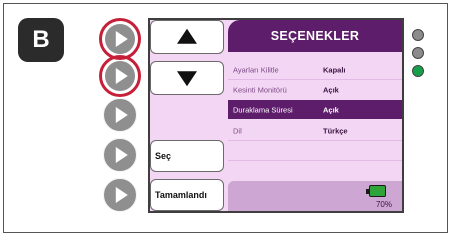 The width and height of the screenshot is (453, 240). Describe the element at coordinates (187, 156) in the screenshot. I see `select-button: Seç` at that location.